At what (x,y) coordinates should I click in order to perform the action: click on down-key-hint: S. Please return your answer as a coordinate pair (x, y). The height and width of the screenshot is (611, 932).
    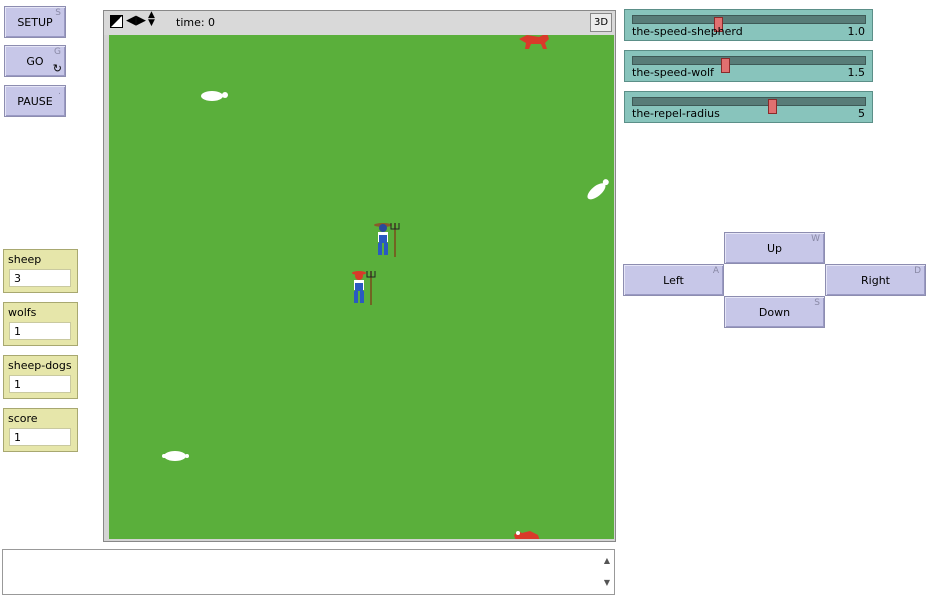
    Looking at the image, I should click on (817, 303).